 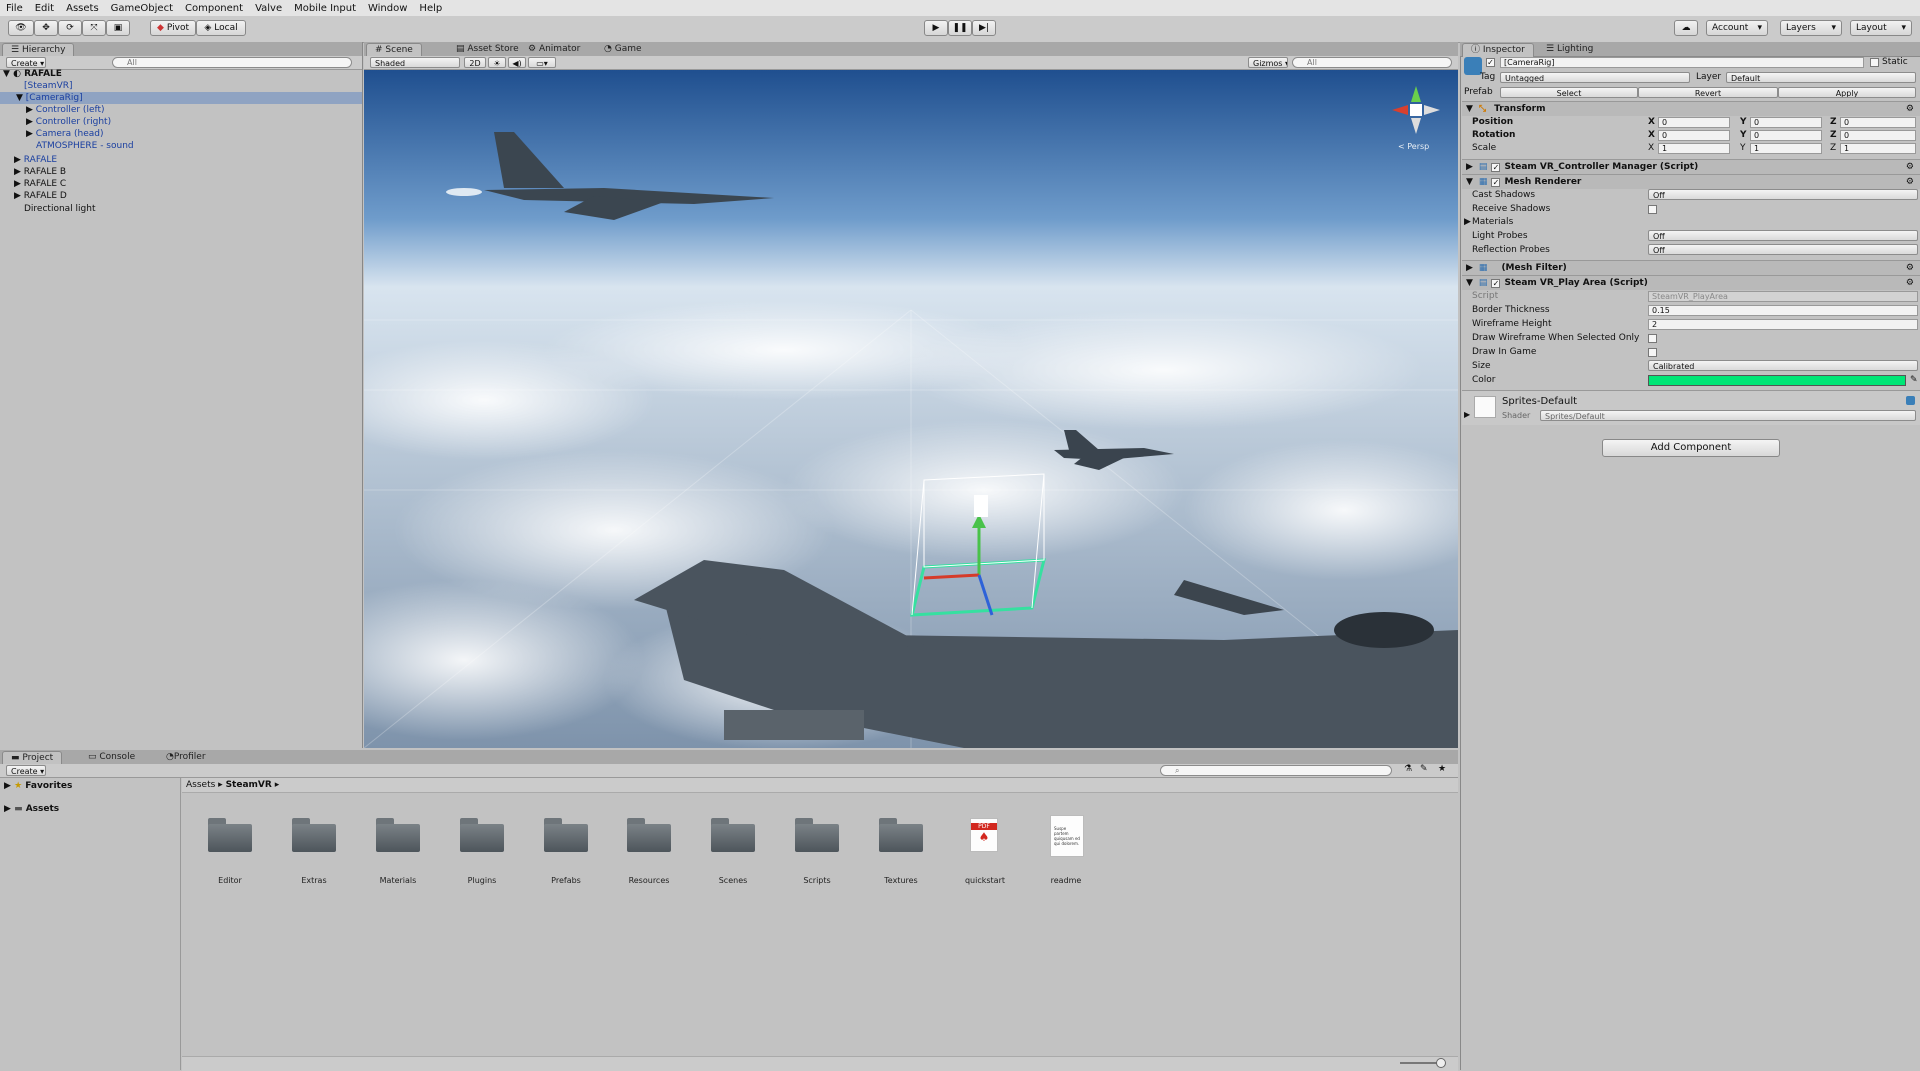 What do you see at coordinates (1777, 380) in the screenshot?
I see `color-swatch` at bounding box center [1777, 380].